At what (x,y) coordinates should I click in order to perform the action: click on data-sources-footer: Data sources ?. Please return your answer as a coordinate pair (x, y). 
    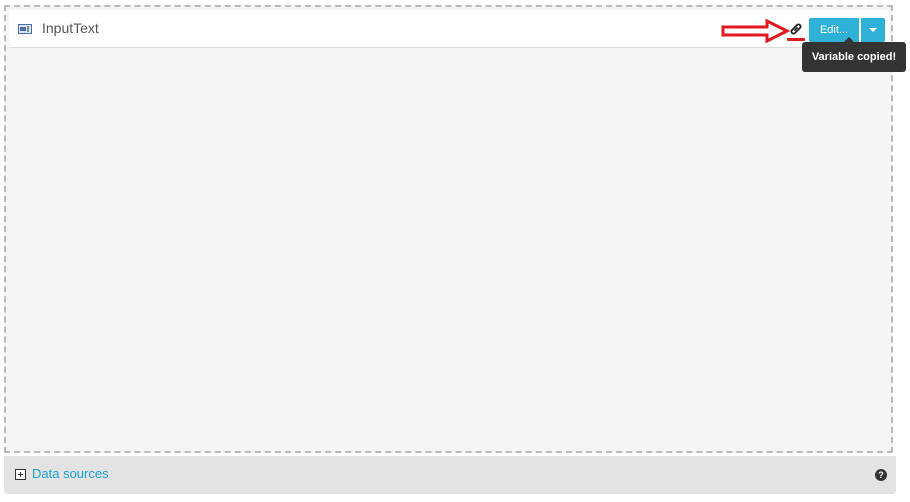
    Looking at the image, I should click on (450, 475).